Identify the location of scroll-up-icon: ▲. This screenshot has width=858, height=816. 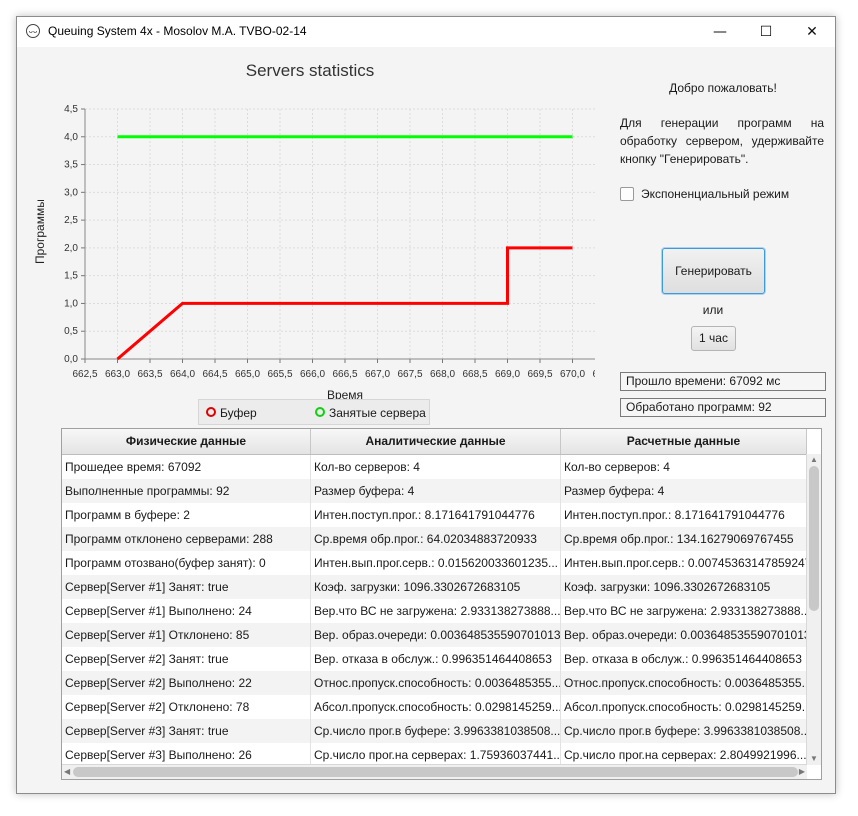
(814, 460).